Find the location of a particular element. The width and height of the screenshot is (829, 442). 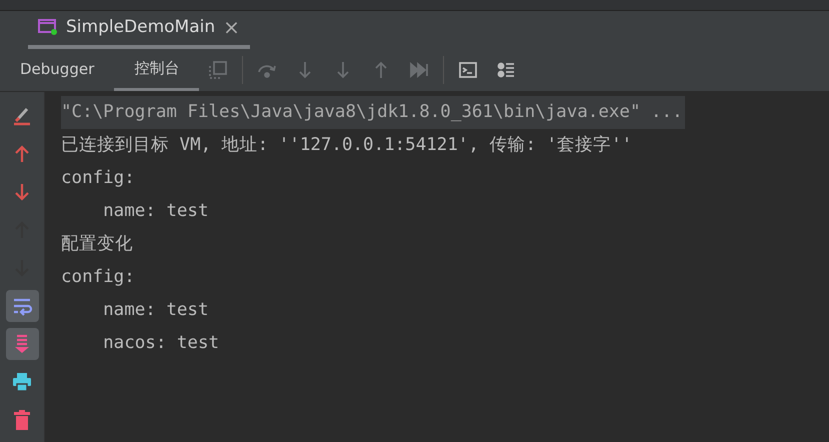

panel-tab: 控制台 is located at coordinates (157, 70).